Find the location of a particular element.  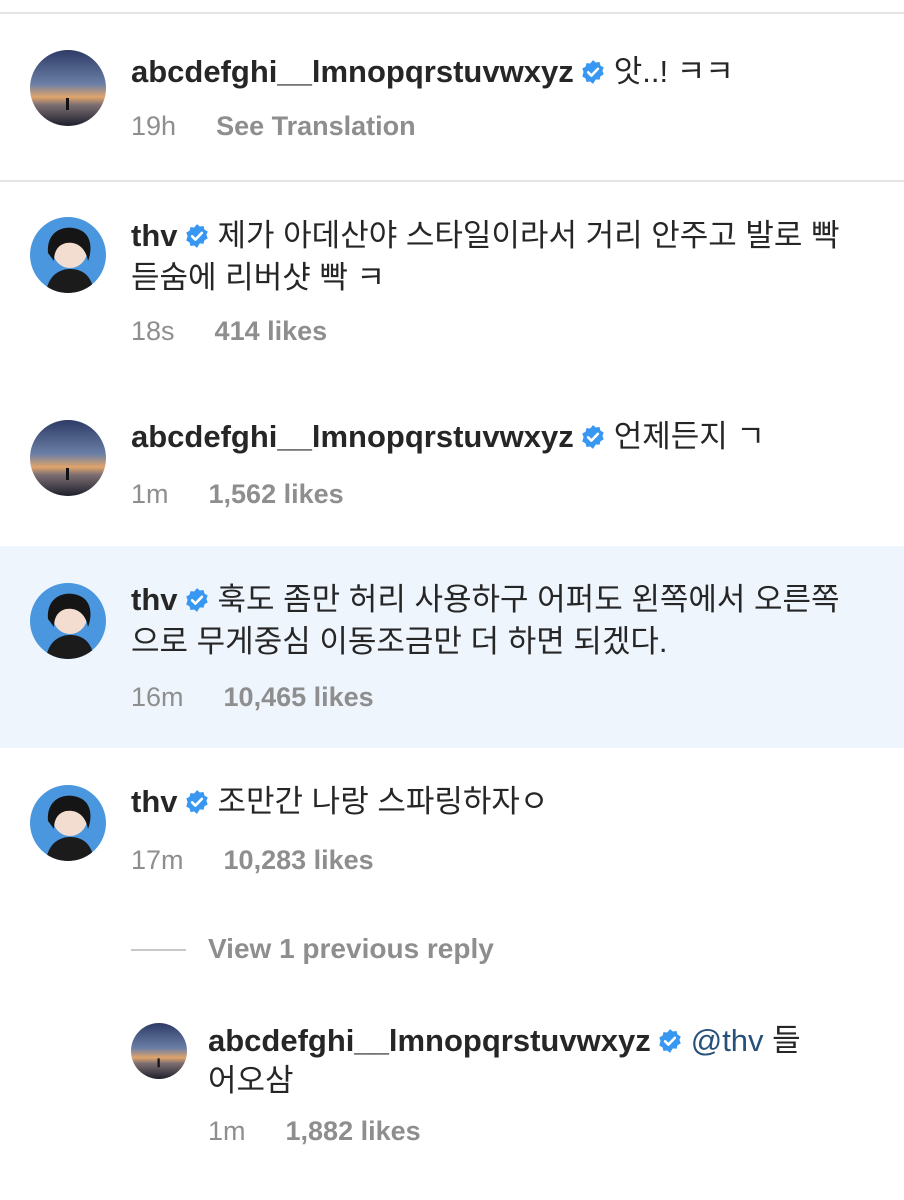

likes-count: 10,465 likes is located at coordinates (299, 697).